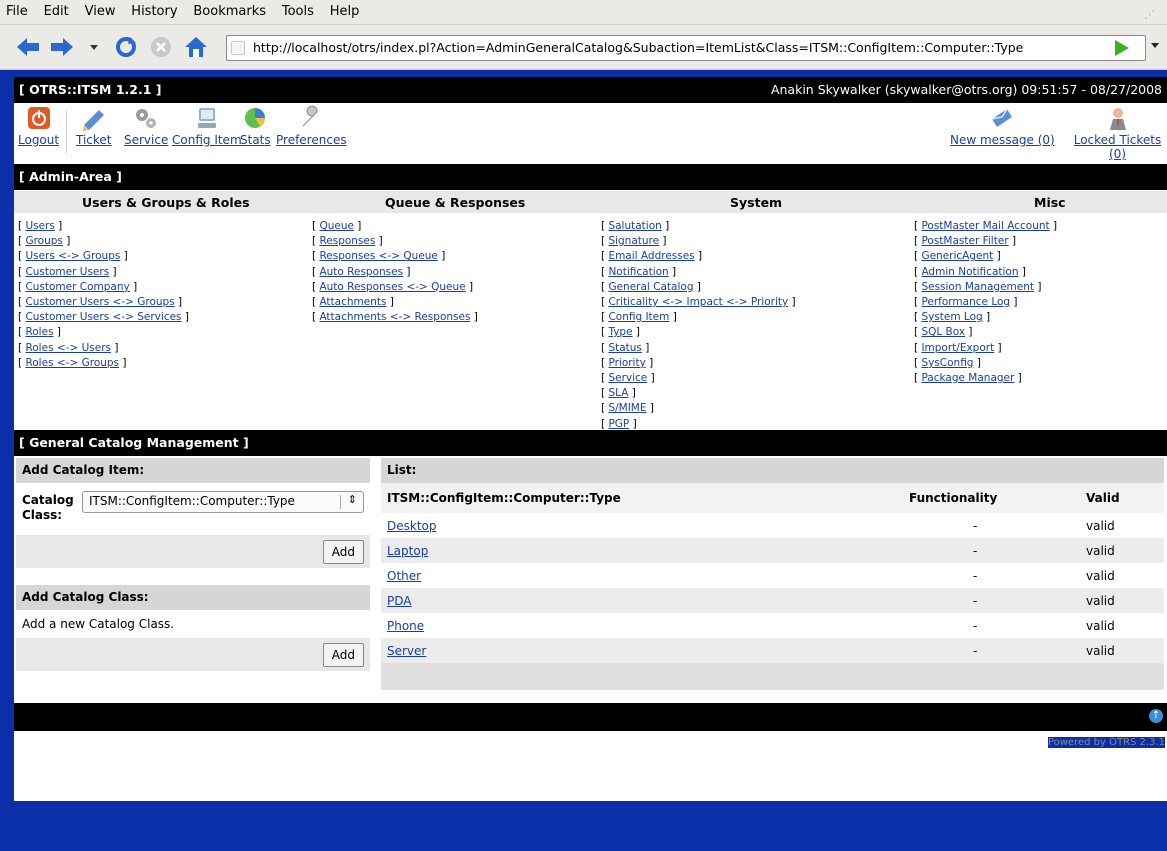 The height and width of the screenshot is (851, 1167). What do you see at coordinates (154, 9) in the screenshot?
I see `menu-history: History` at bounding box center [154, 9].